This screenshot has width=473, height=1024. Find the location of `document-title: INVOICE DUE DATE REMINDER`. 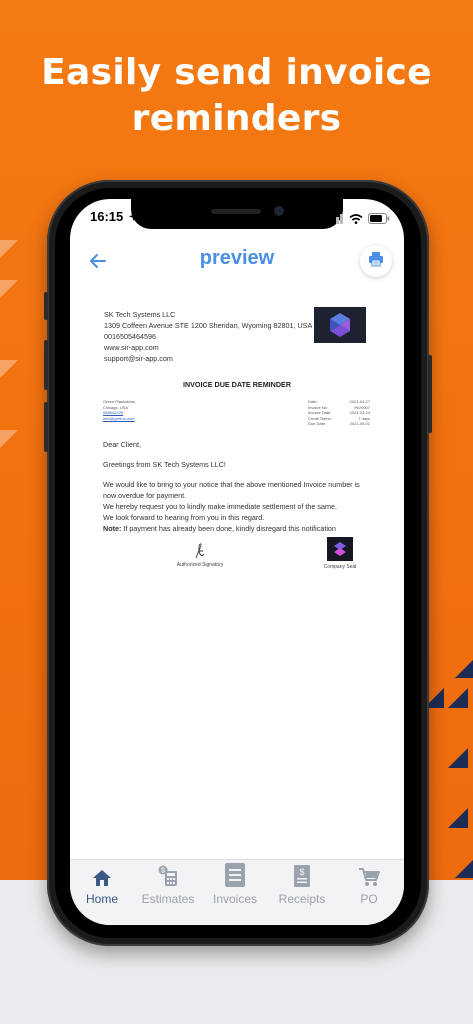

document-title: INVOICE DUE DATE REMINDER is located at coordinates (237, 384).